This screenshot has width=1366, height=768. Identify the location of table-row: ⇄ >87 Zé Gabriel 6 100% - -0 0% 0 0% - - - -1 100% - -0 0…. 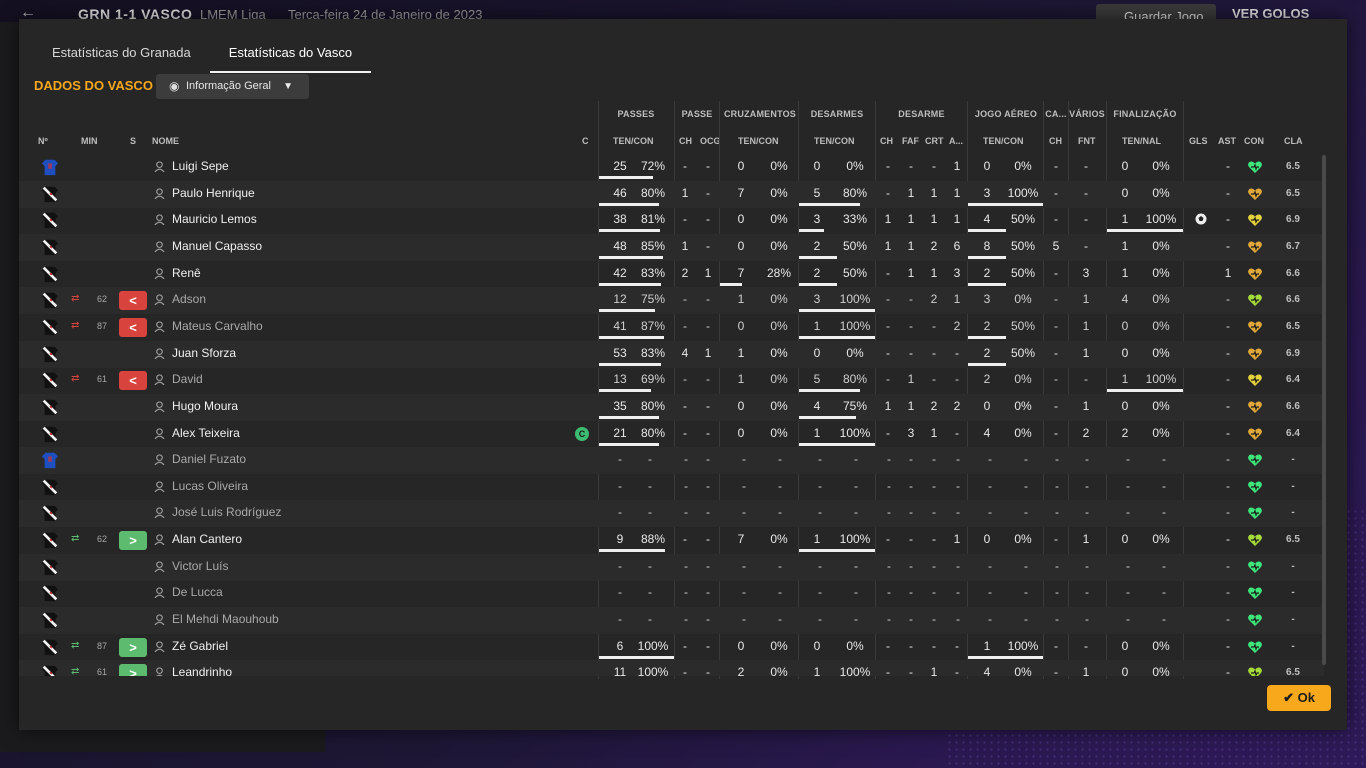
(671, 647).